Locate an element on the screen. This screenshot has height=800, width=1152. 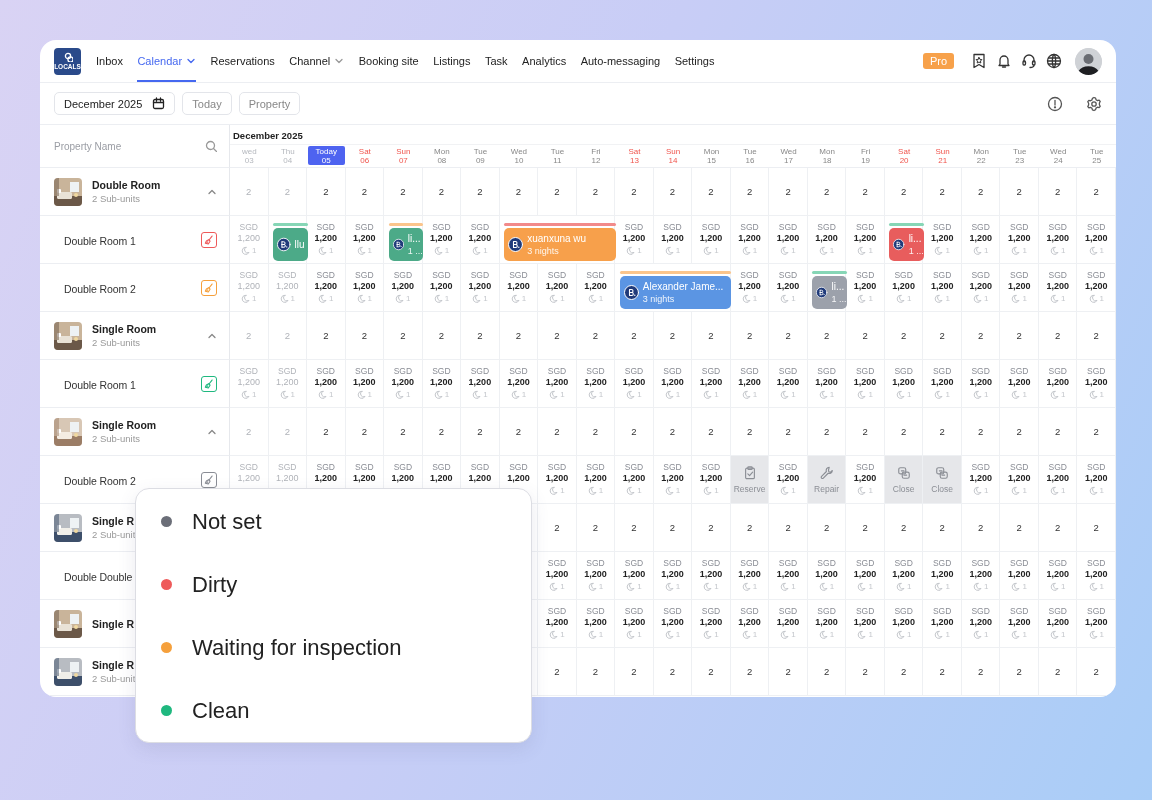
filter-button: Property is located at coordinates (269, 103).